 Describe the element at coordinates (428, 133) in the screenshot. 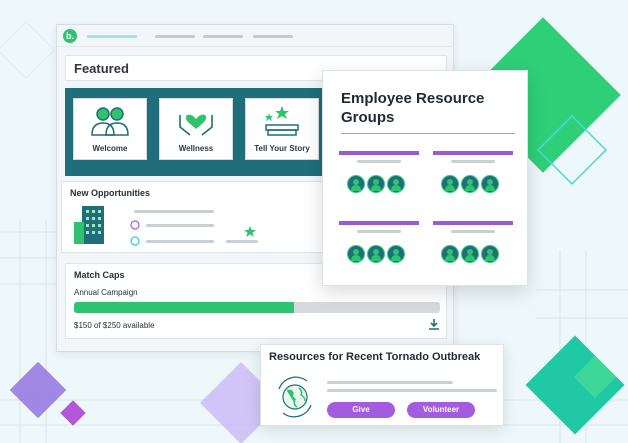

I see `divider` at that location.